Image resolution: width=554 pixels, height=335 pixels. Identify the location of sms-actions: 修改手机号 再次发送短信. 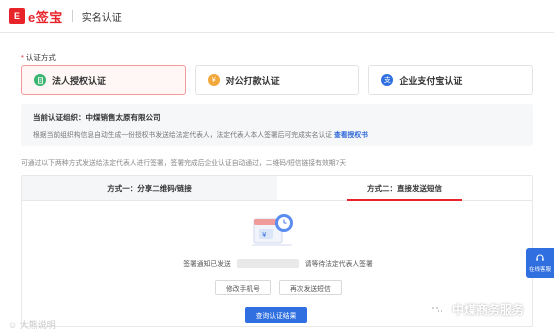
(278, 287).